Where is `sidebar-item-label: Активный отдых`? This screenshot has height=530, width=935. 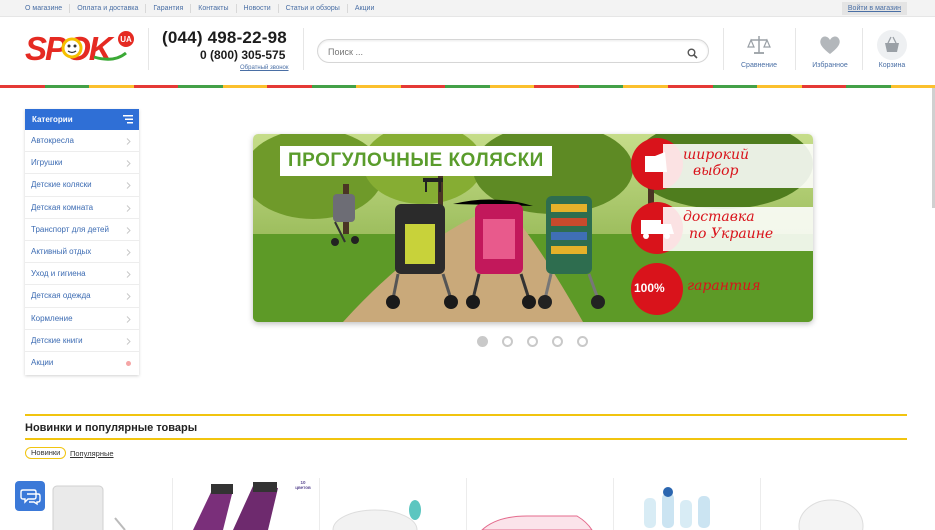
sidebar-item-label: Активный отдых is located at coordinates (61, 252).